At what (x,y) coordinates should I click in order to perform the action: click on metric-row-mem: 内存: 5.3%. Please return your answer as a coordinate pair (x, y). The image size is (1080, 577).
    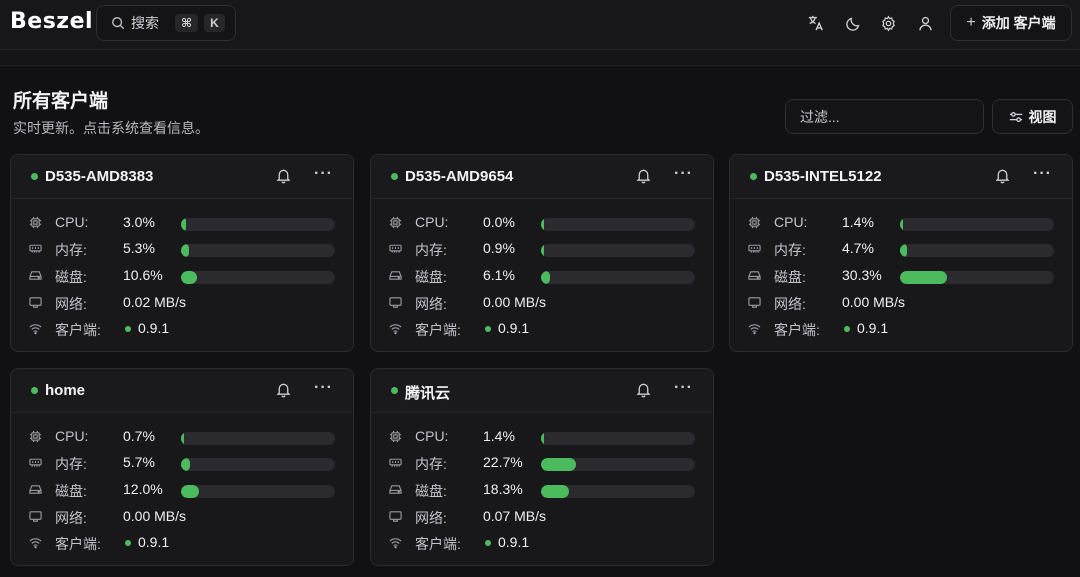
    Looking at the image, I should click on (182, 249).